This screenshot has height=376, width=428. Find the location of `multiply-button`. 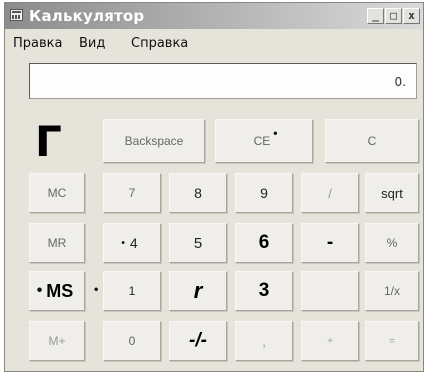

multiply-button is located at coordinates (330, 291).